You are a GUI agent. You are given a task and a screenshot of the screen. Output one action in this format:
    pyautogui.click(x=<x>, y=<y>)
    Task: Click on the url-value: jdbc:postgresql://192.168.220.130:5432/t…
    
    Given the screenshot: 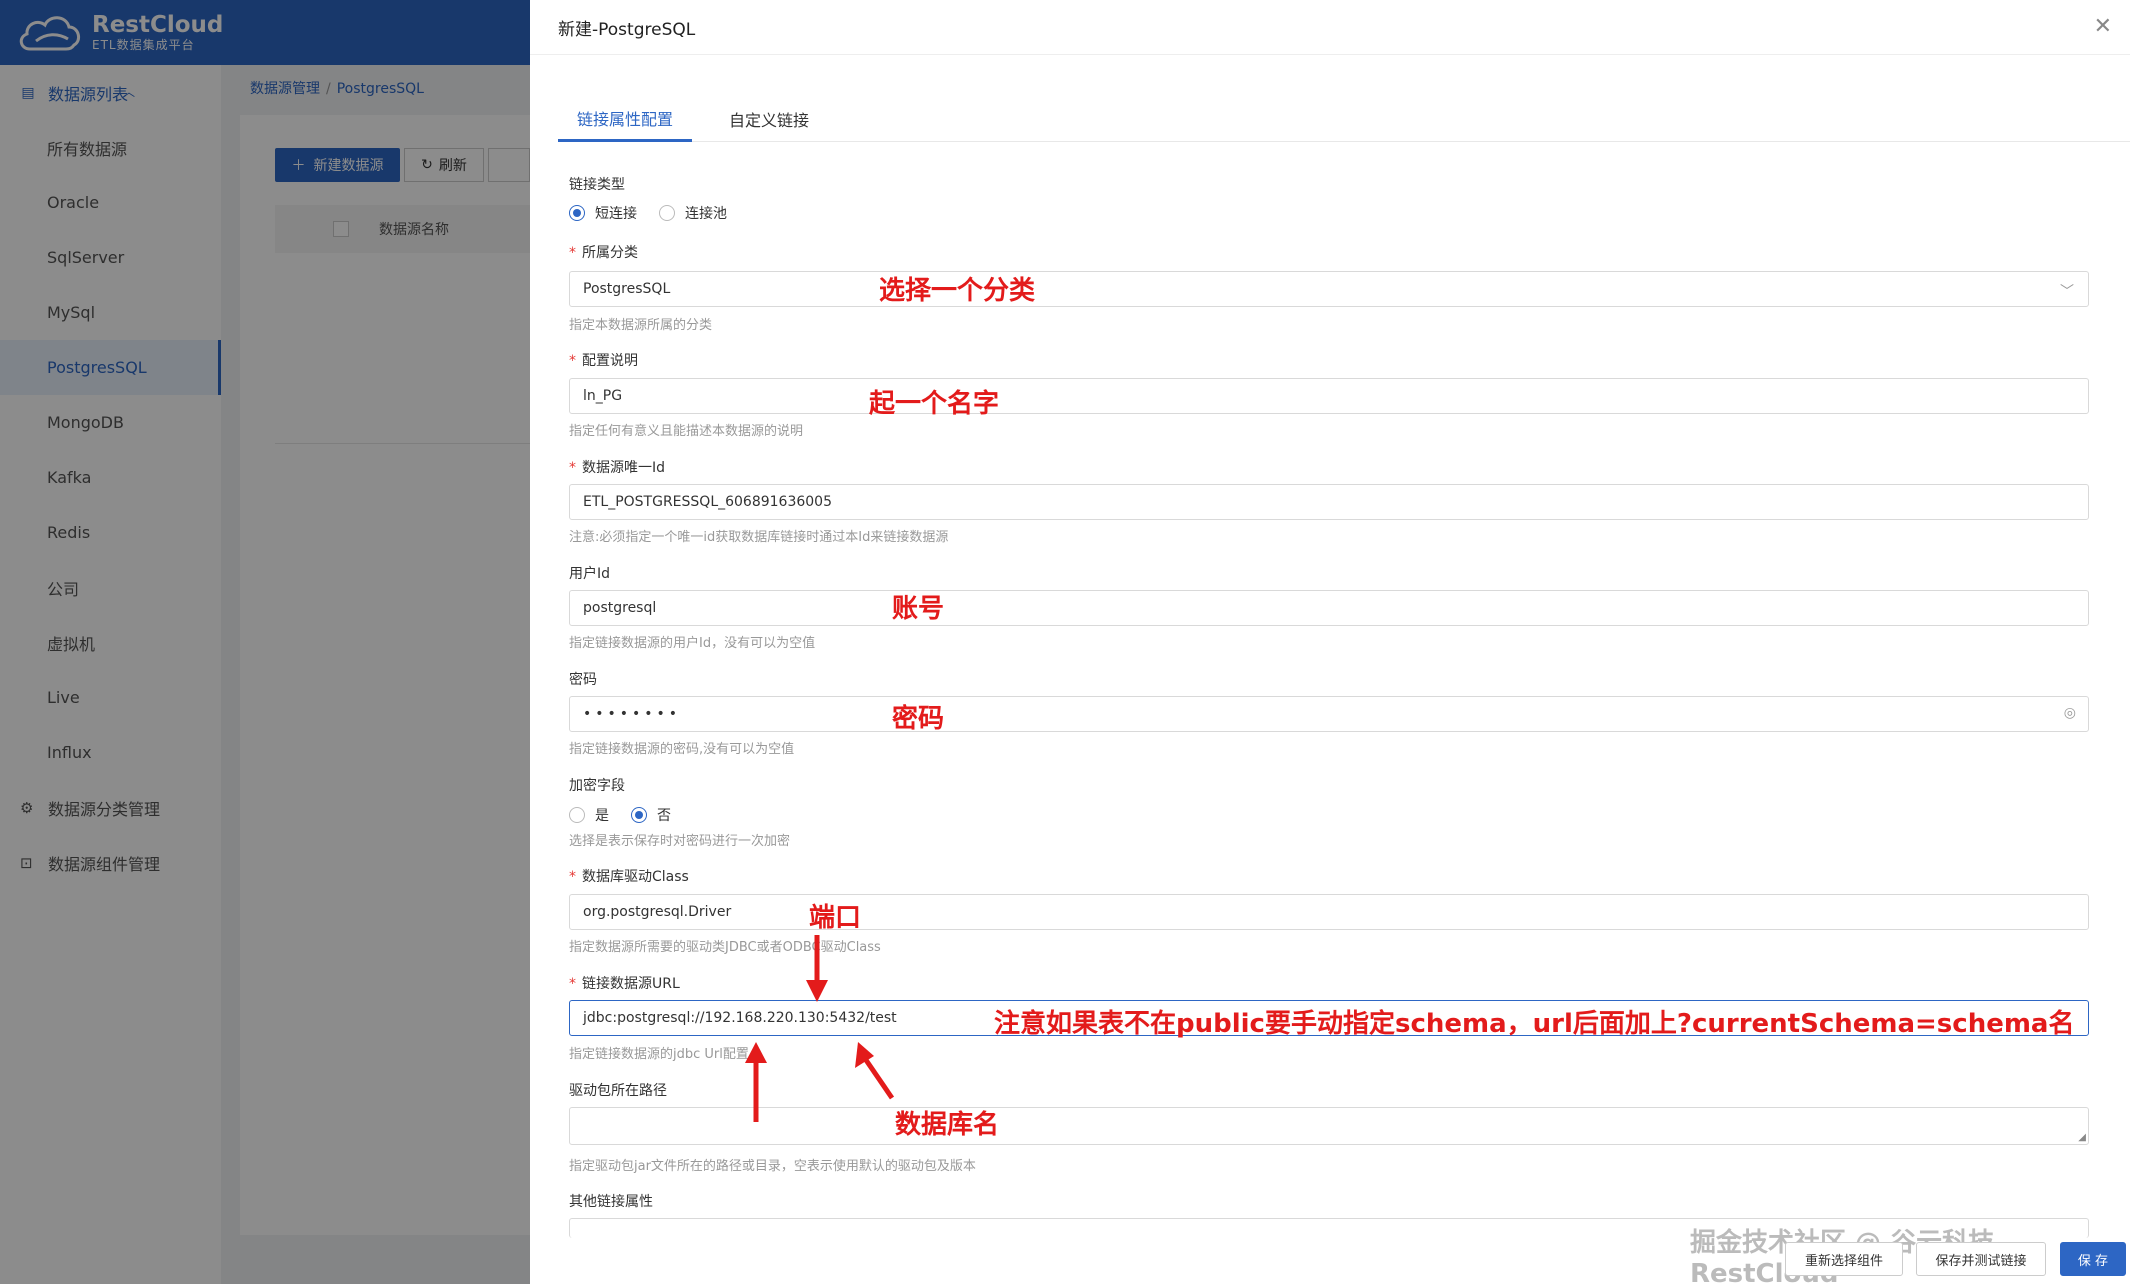 What is the action you would take?
    pyautogui.click(x=740, y=1018)
    